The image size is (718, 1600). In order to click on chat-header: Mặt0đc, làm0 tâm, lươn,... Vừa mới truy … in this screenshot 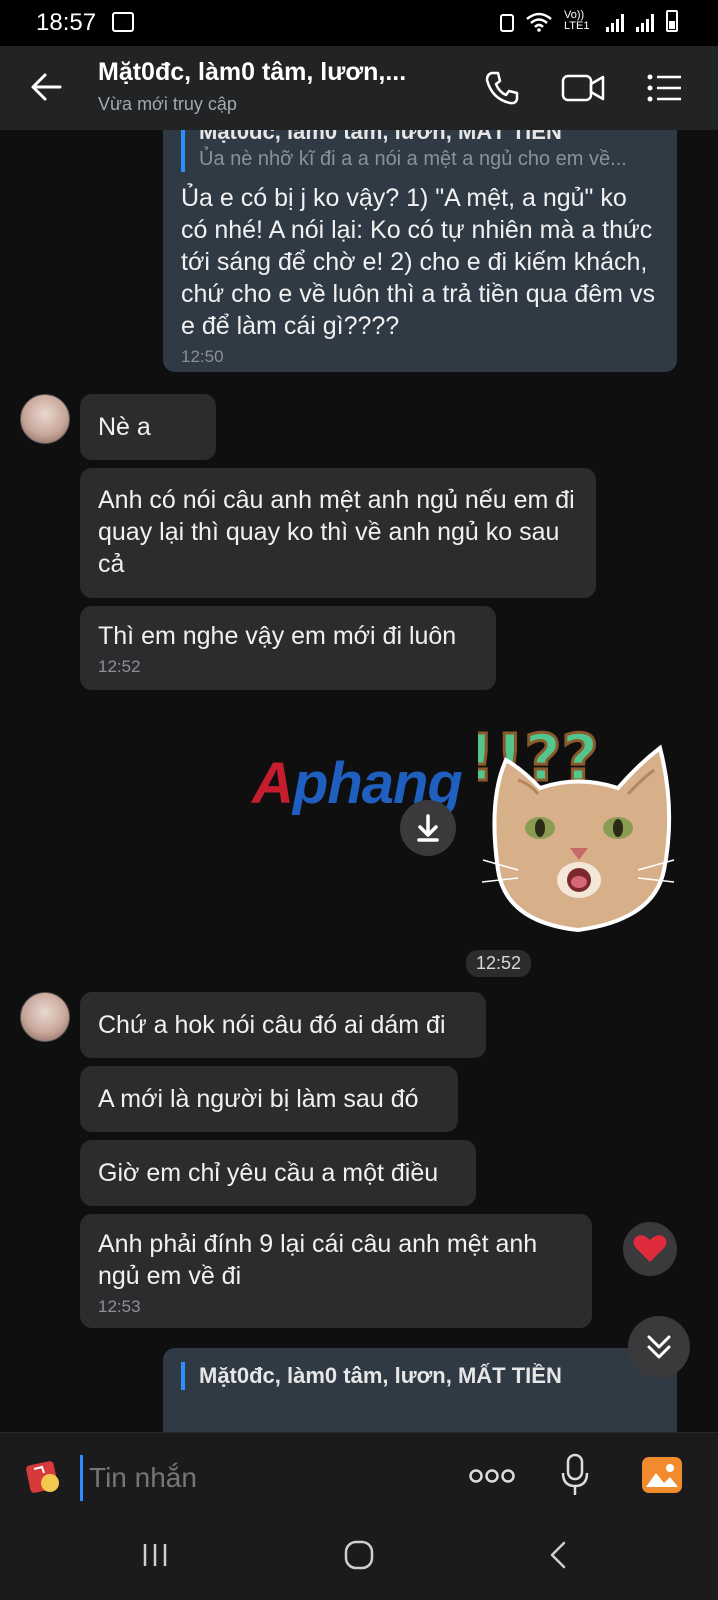, I will do `click(359, 88)`.